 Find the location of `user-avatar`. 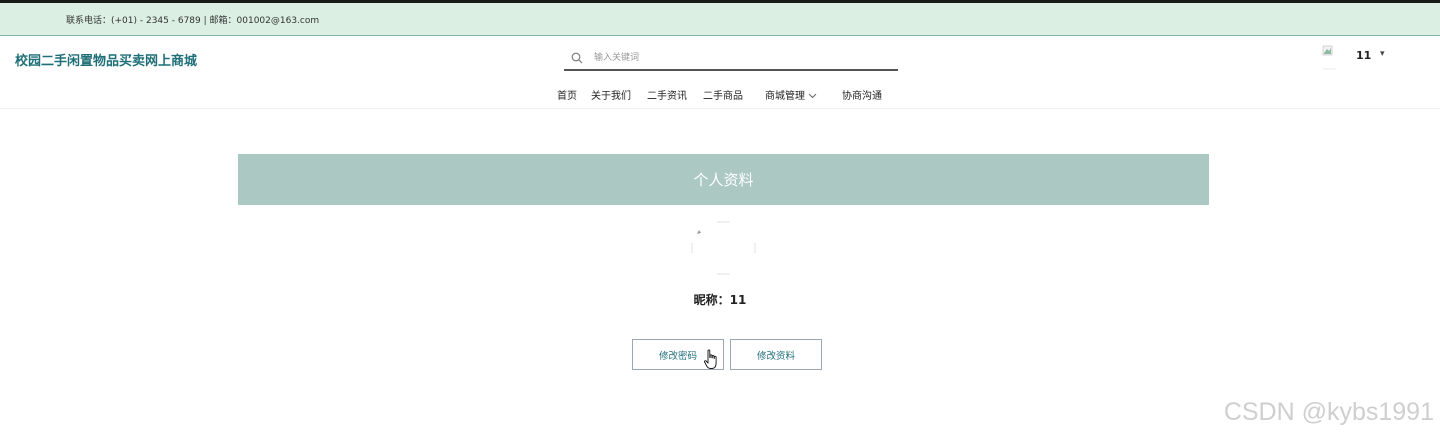

user-avatar is located at coordinates (1333, 55).